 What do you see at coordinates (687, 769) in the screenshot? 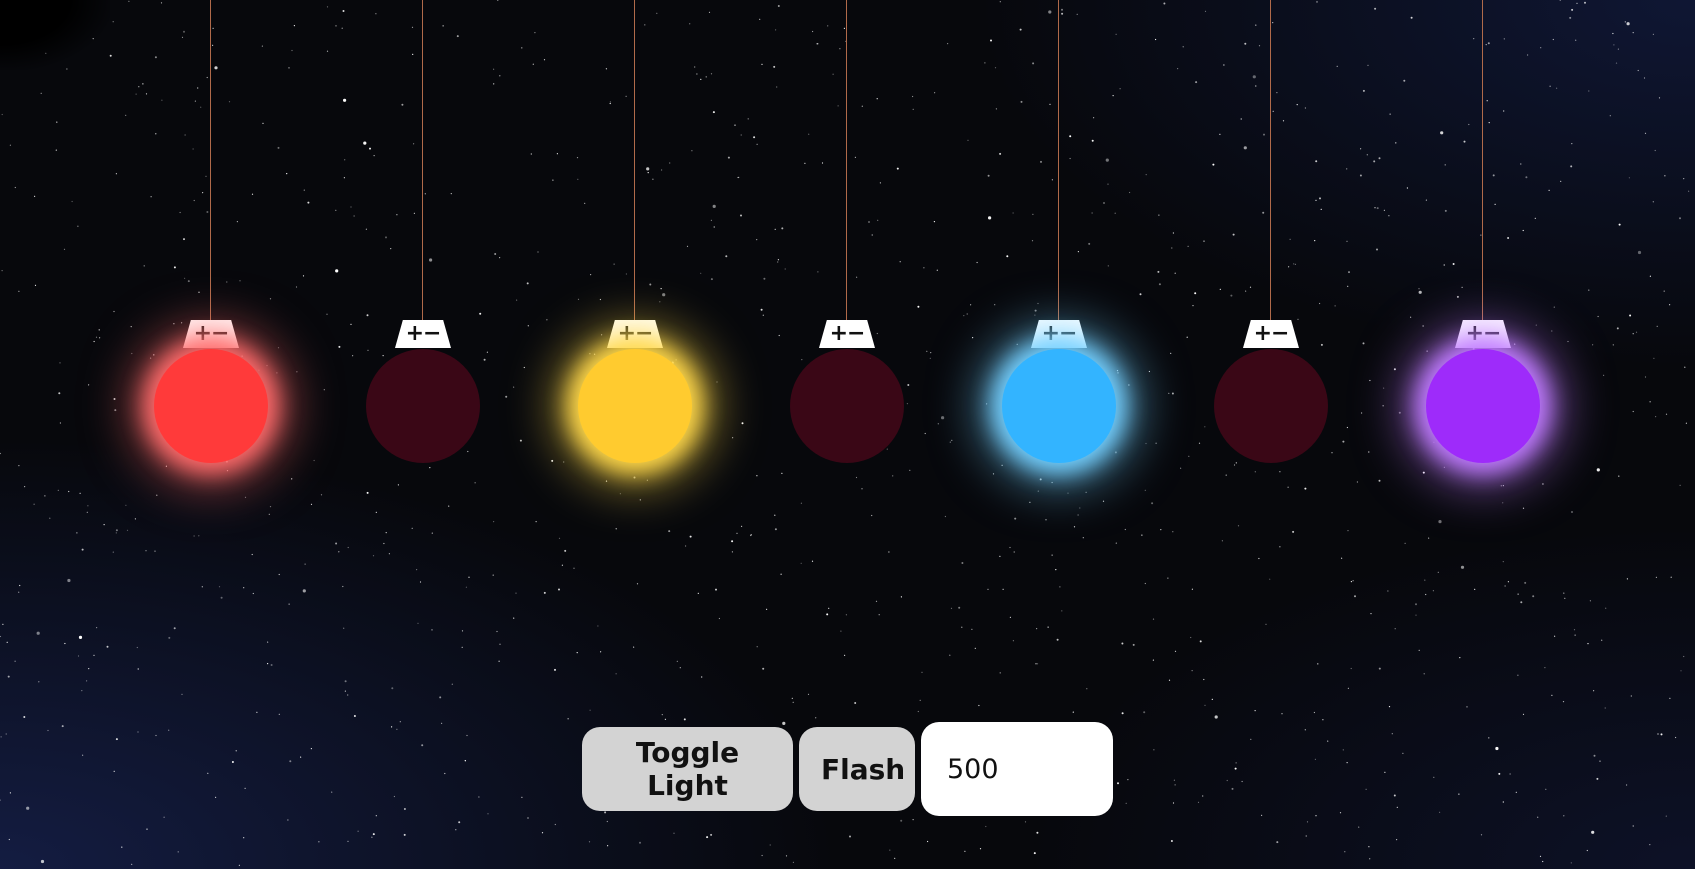
I see `toggle-light-button: Toggle Light` at bounding box center [687, 769].